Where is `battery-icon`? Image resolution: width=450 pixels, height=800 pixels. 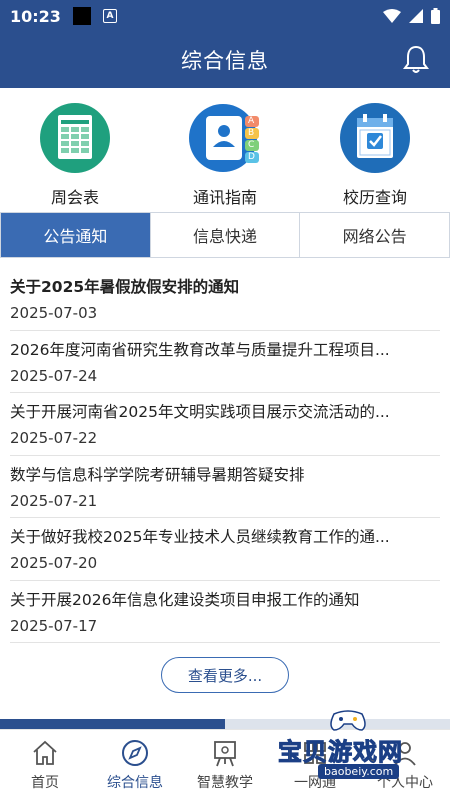
battery-icon is located at coordinates (435, 16).